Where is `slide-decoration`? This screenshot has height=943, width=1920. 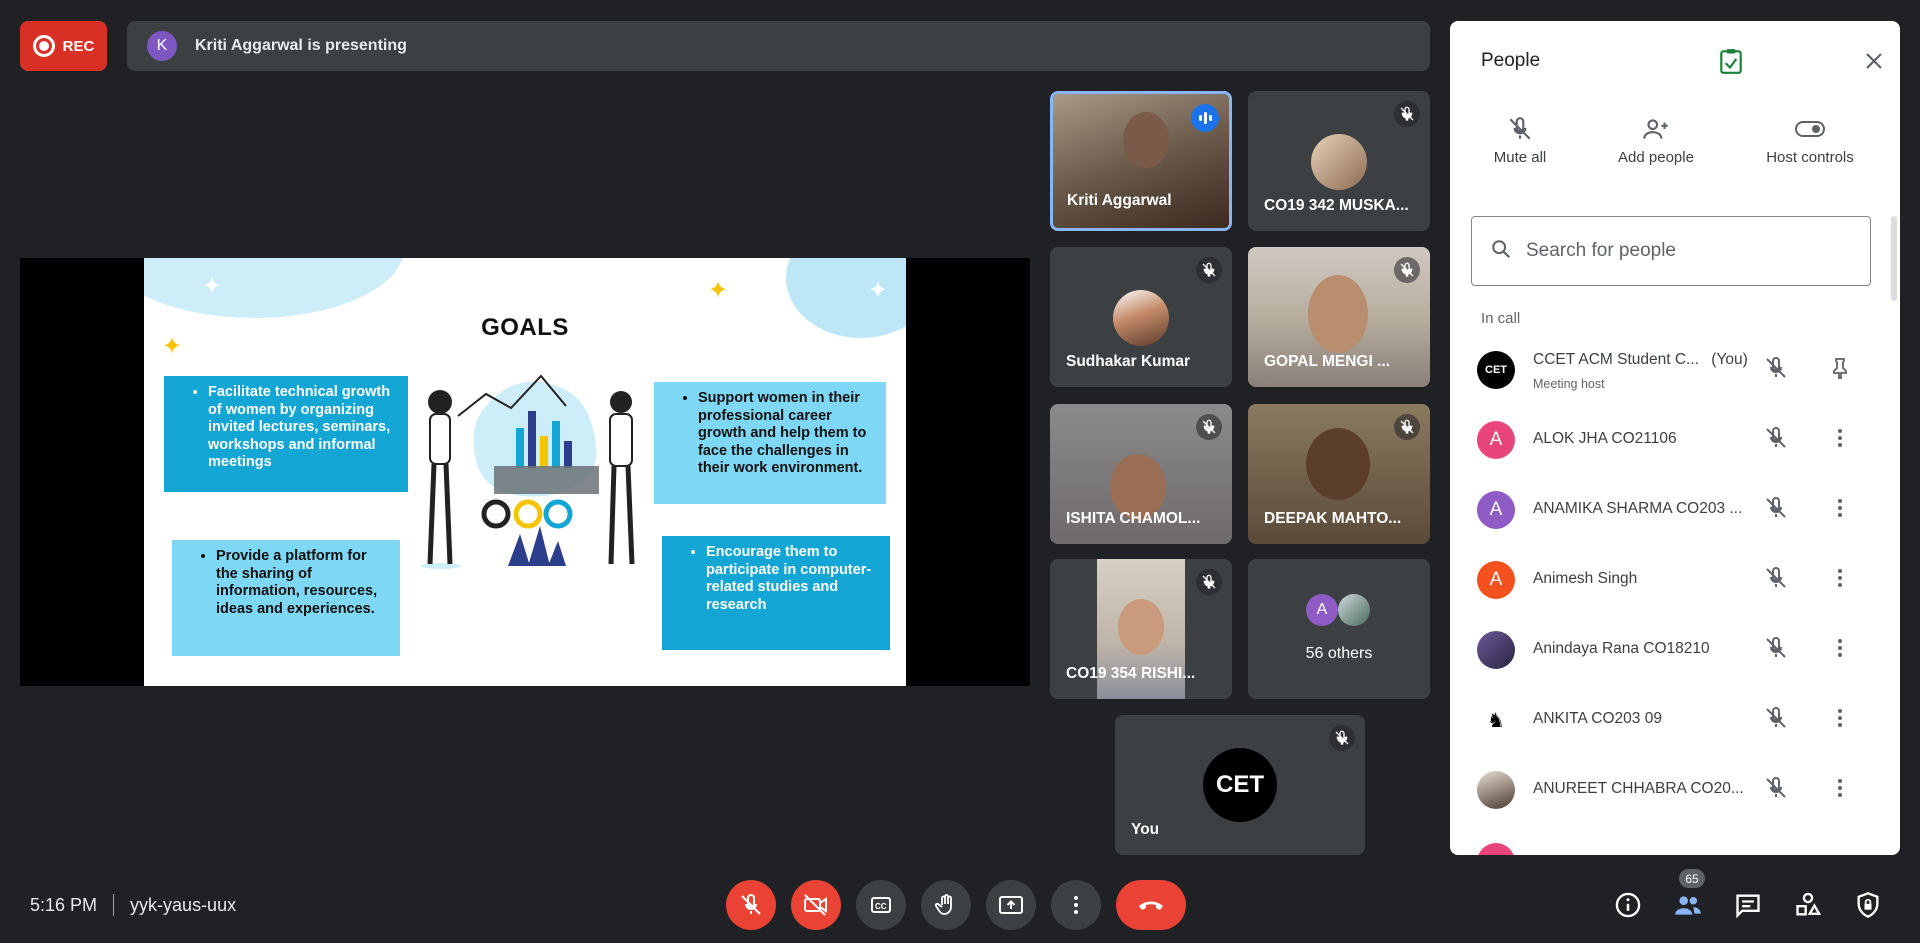 slide-decoration is located at coordinates (274, 288).